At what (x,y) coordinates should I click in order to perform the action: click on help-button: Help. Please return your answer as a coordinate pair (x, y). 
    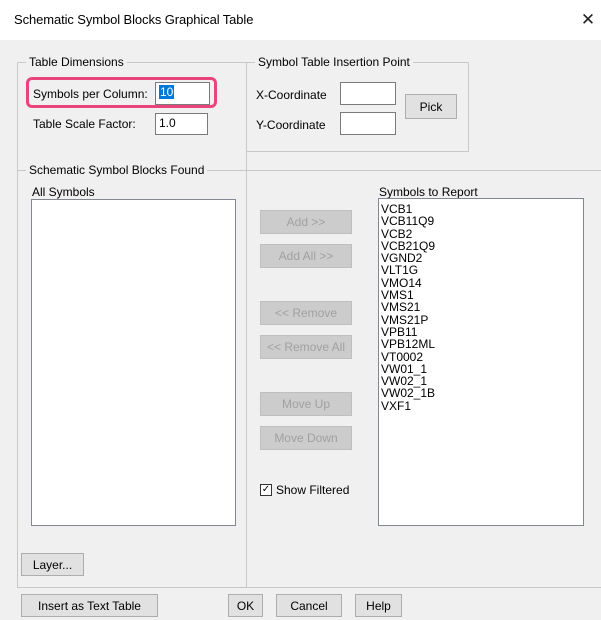
    Looking at the image, I should click on (378, 605).